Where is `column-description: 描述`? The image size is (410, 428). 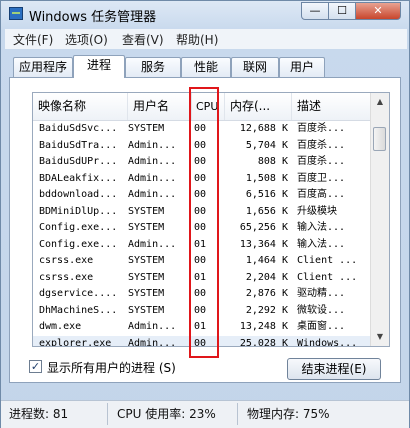 column-description: 描述 is located at coordinates (331, 106).